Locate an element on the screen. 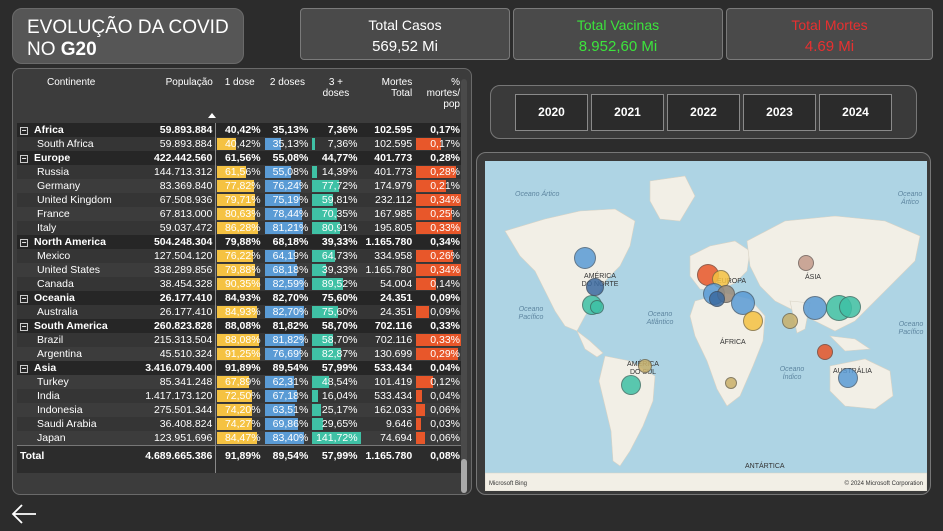 This screenshot has height=531, width=943. row-name: Argentina is located at coordinates (78, 354).